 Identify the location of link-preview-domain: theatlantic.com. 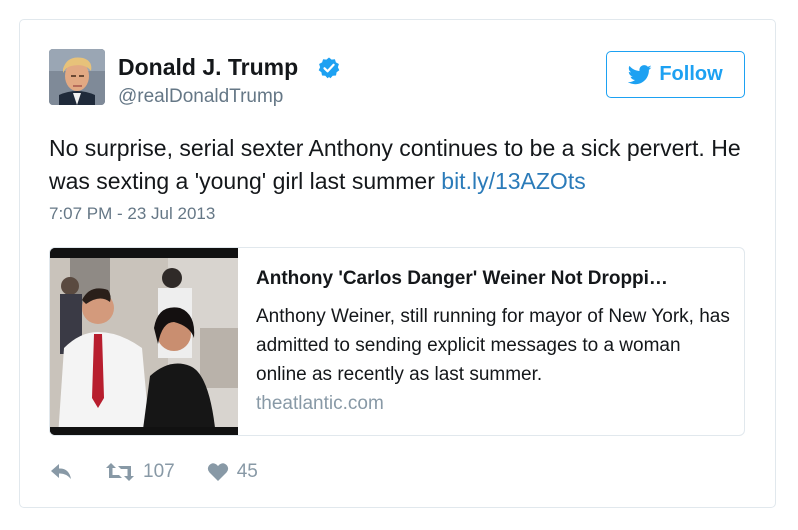
(320, 403).